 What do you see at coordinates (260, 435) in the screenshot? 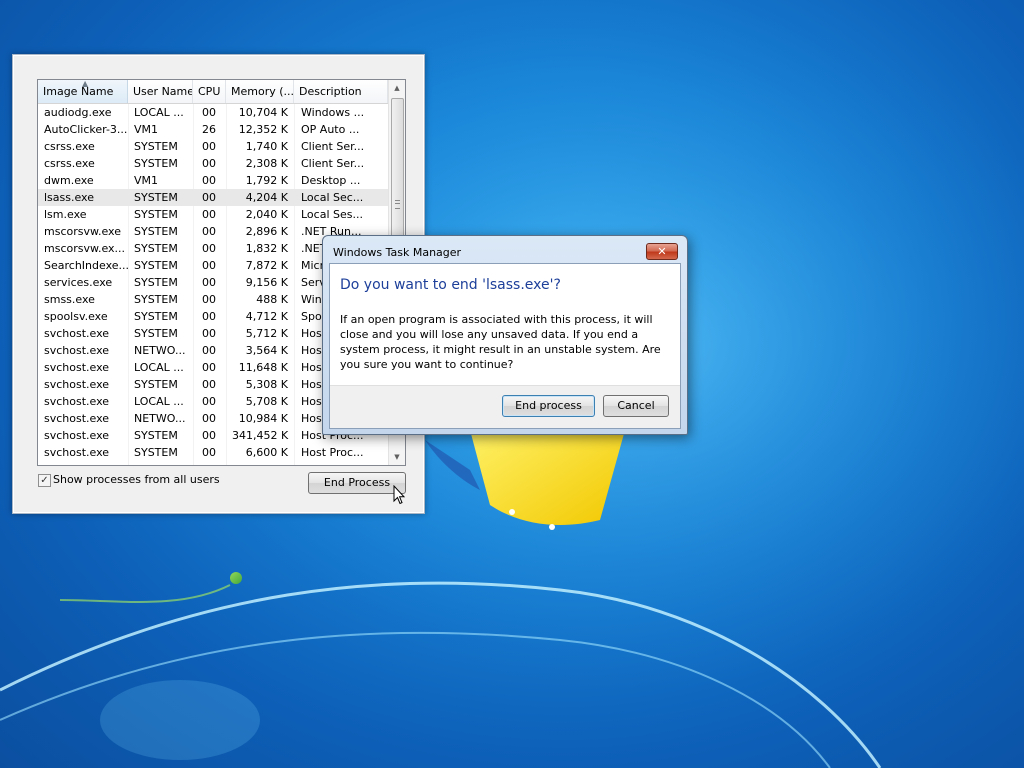
I see `process-memory: 341,452 K` at bounding box center [260, 435].